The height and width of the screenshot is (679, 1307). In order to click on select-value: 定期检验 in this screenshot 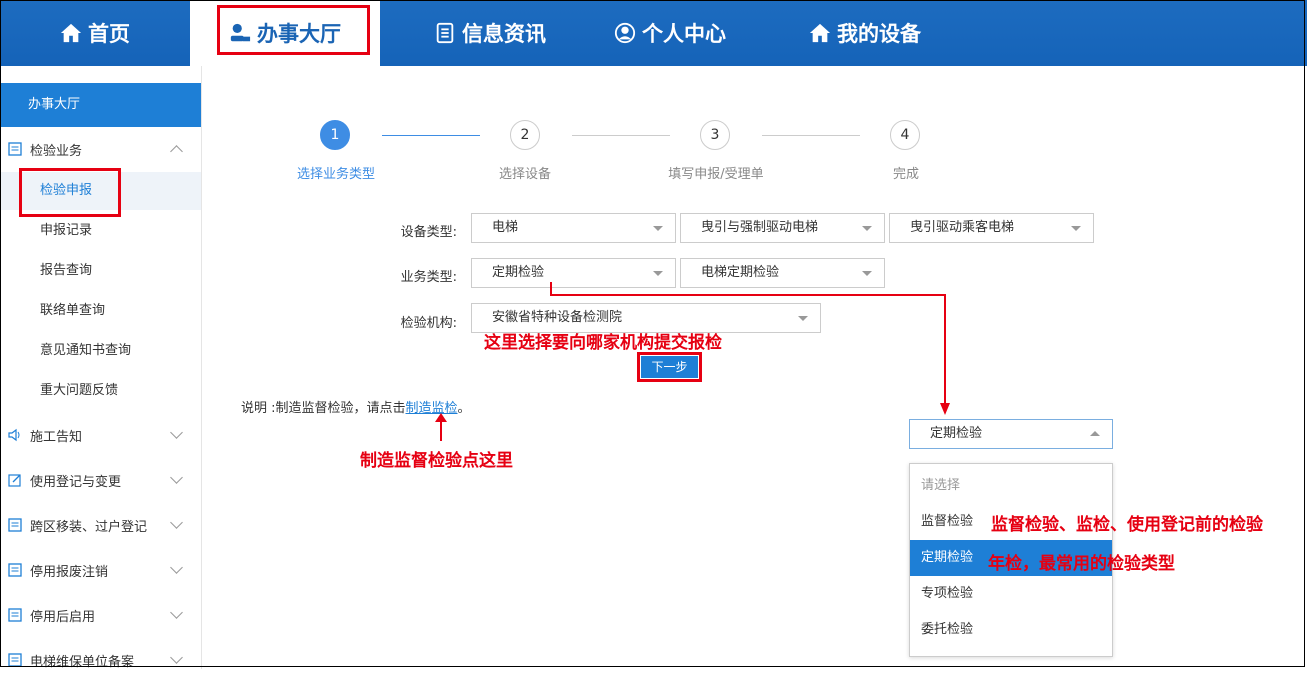, I will do `click(956, 433)`.